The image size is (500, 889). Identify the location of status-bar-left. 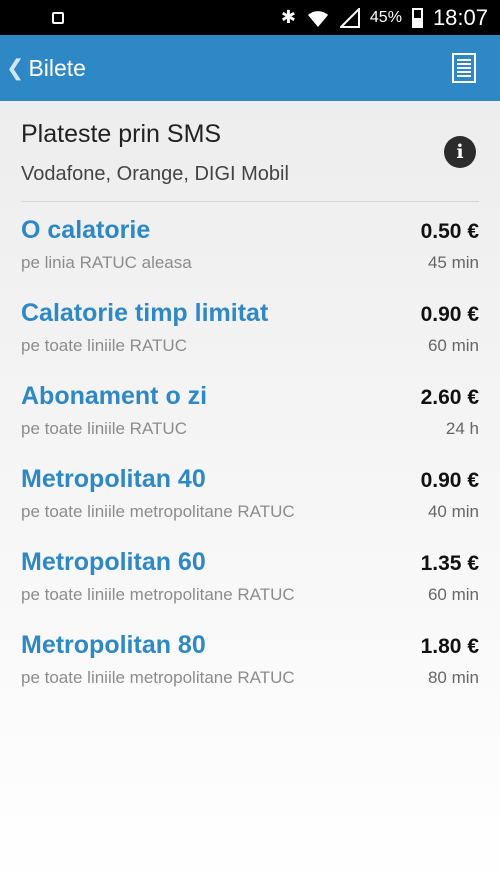
(58, 17).